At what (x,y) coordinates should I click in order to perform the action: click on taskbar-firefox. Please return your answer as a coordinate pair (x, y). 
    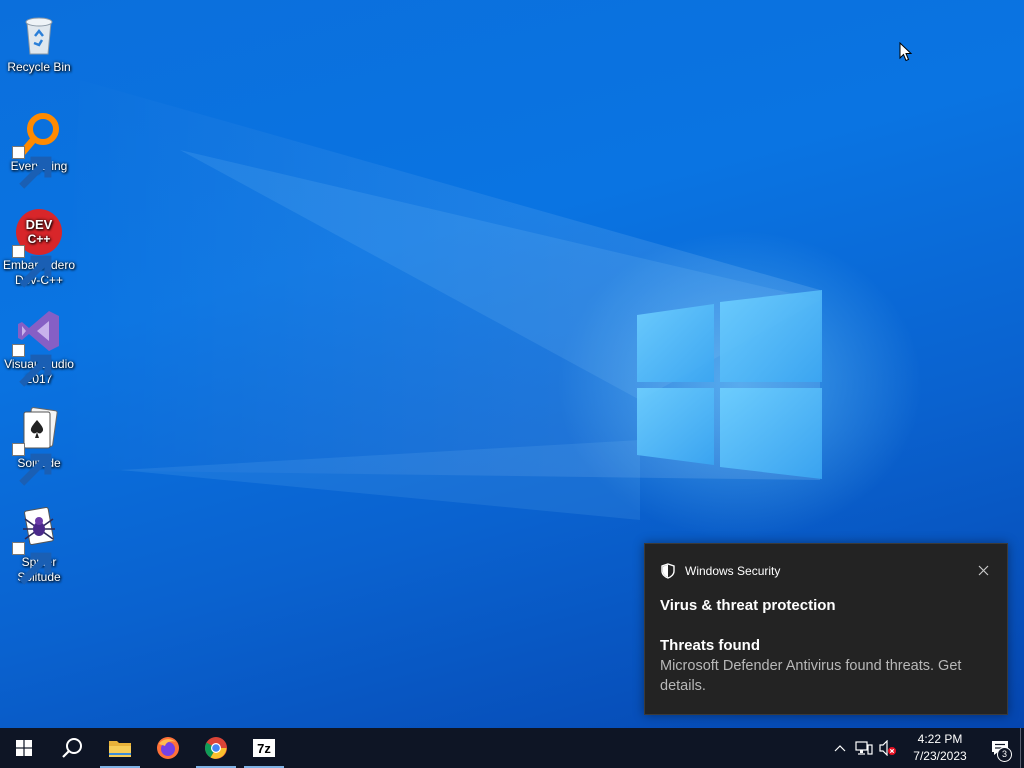
    Looking at the image, I should click on (168, 748).